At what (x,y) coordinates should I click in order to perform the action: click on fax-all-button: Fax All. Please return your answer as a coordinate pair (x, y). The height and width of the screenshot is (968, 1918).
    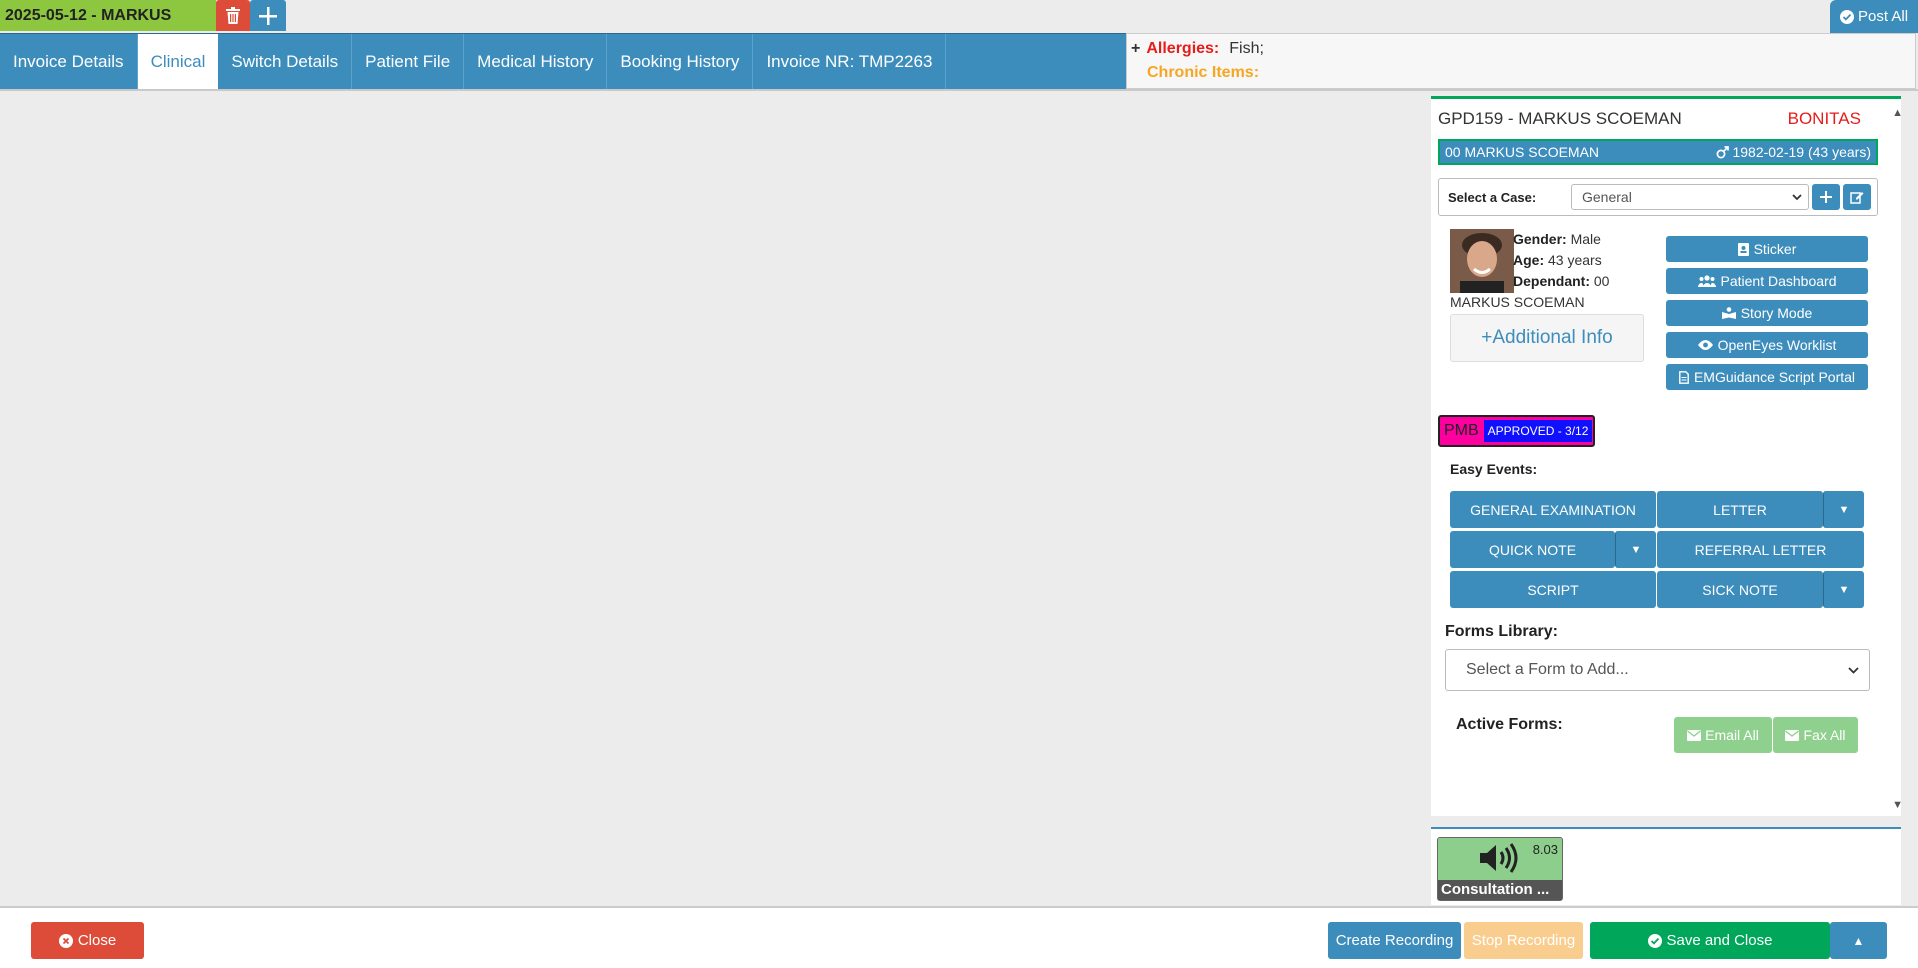
    Looking at the image, I should click on (1815, 735).